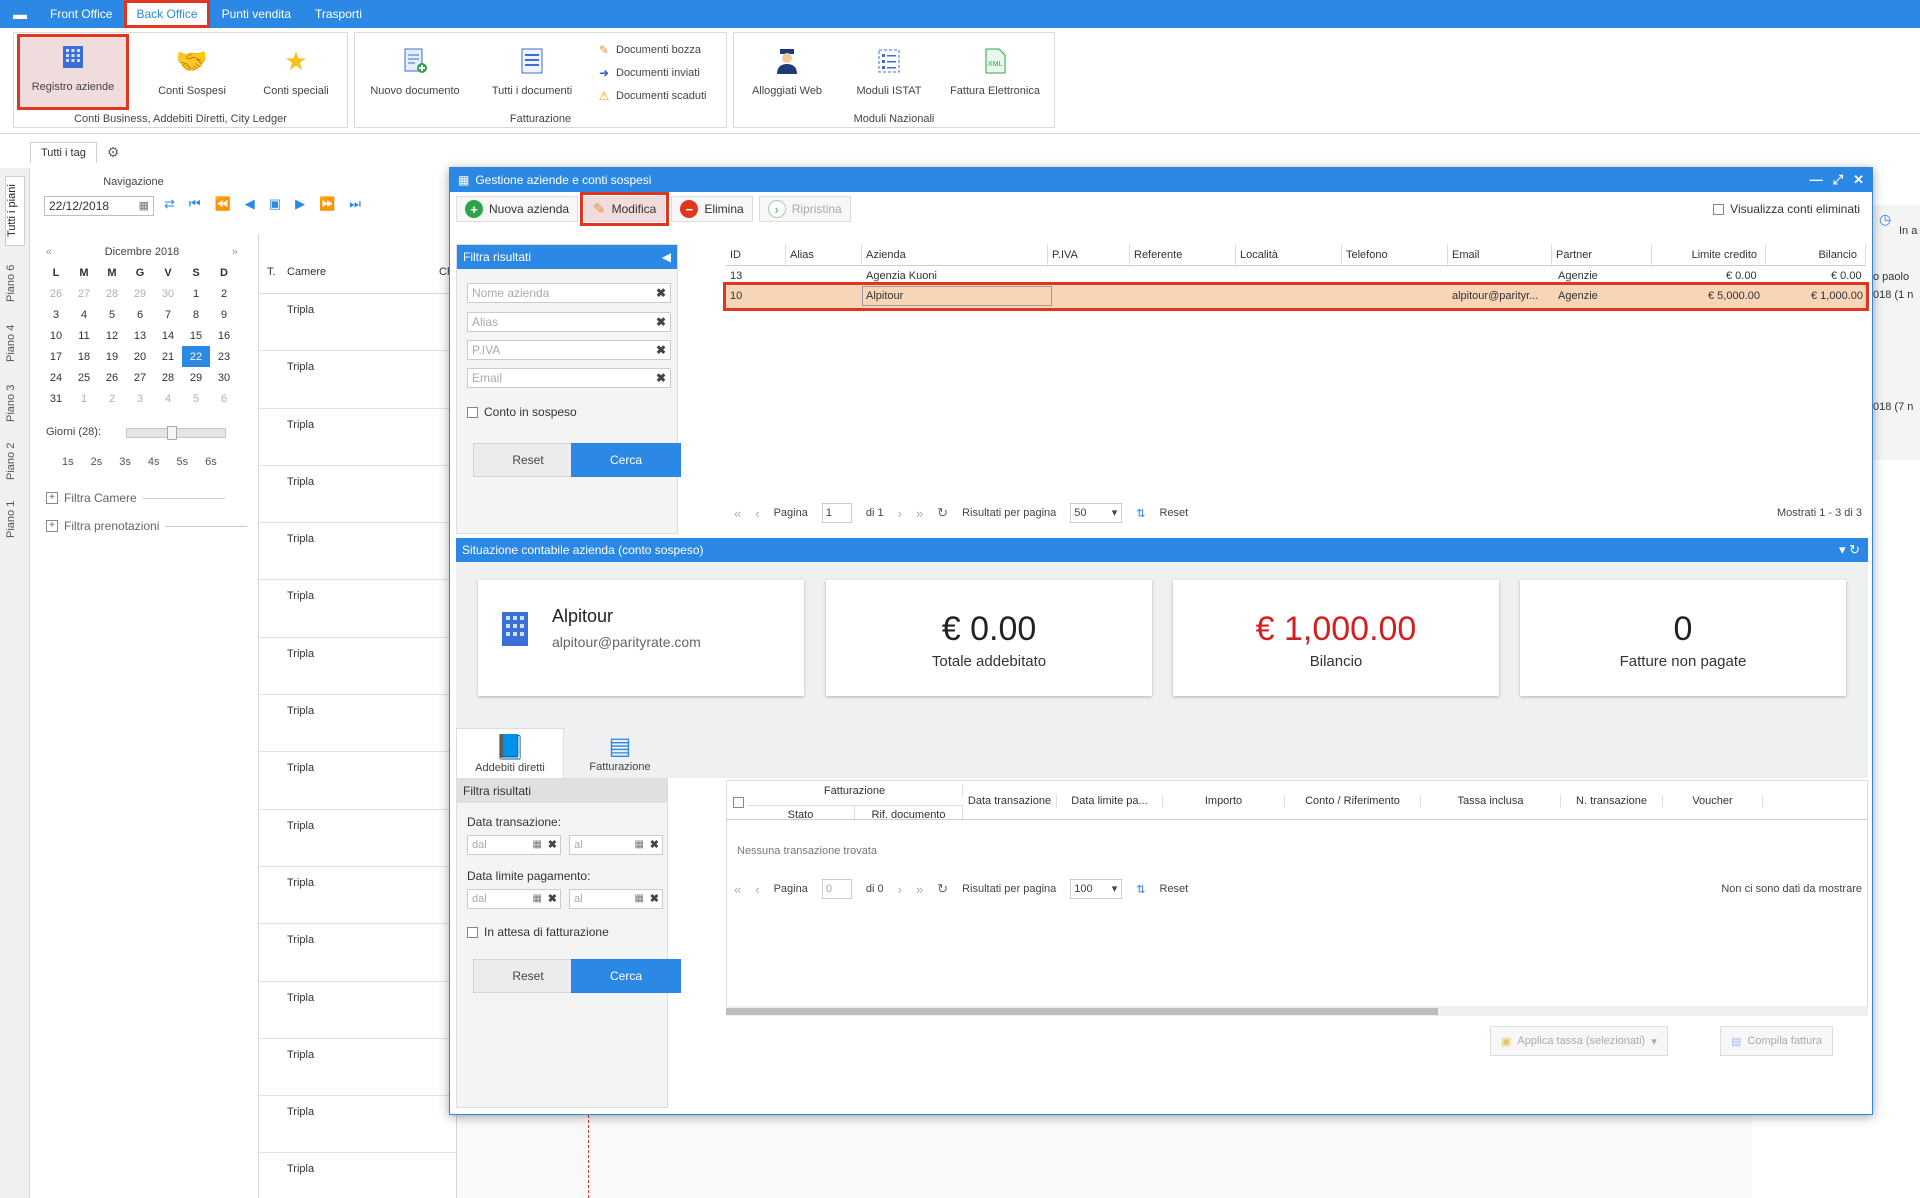 Image resolution: width=1920 pixels, height=1198 pixels. Describe the element at coordinates (84, 314) in the screenshot. I see `calendar-day: 4` at that location.